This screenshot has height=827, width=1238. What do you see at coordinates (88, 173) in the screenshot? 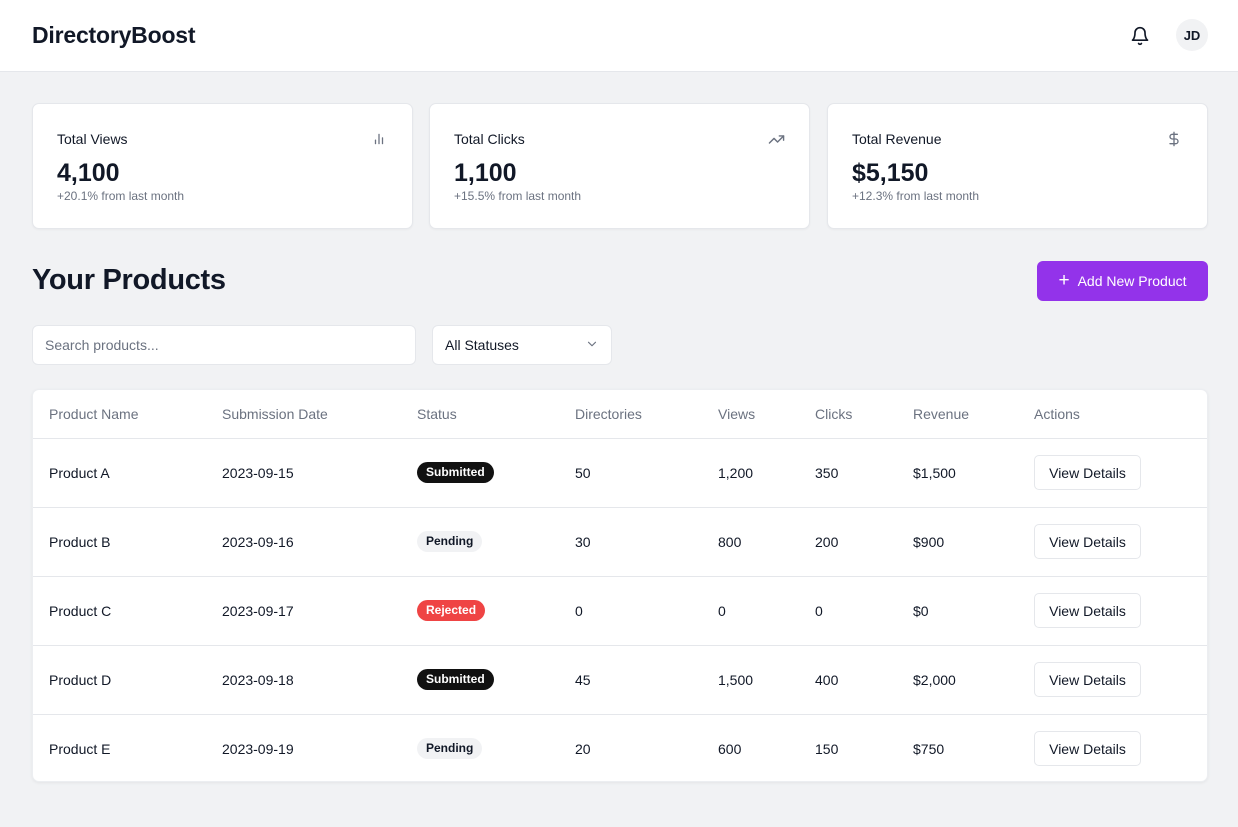
I see `stat-value: 4,100` at bounding box center [88, 173].